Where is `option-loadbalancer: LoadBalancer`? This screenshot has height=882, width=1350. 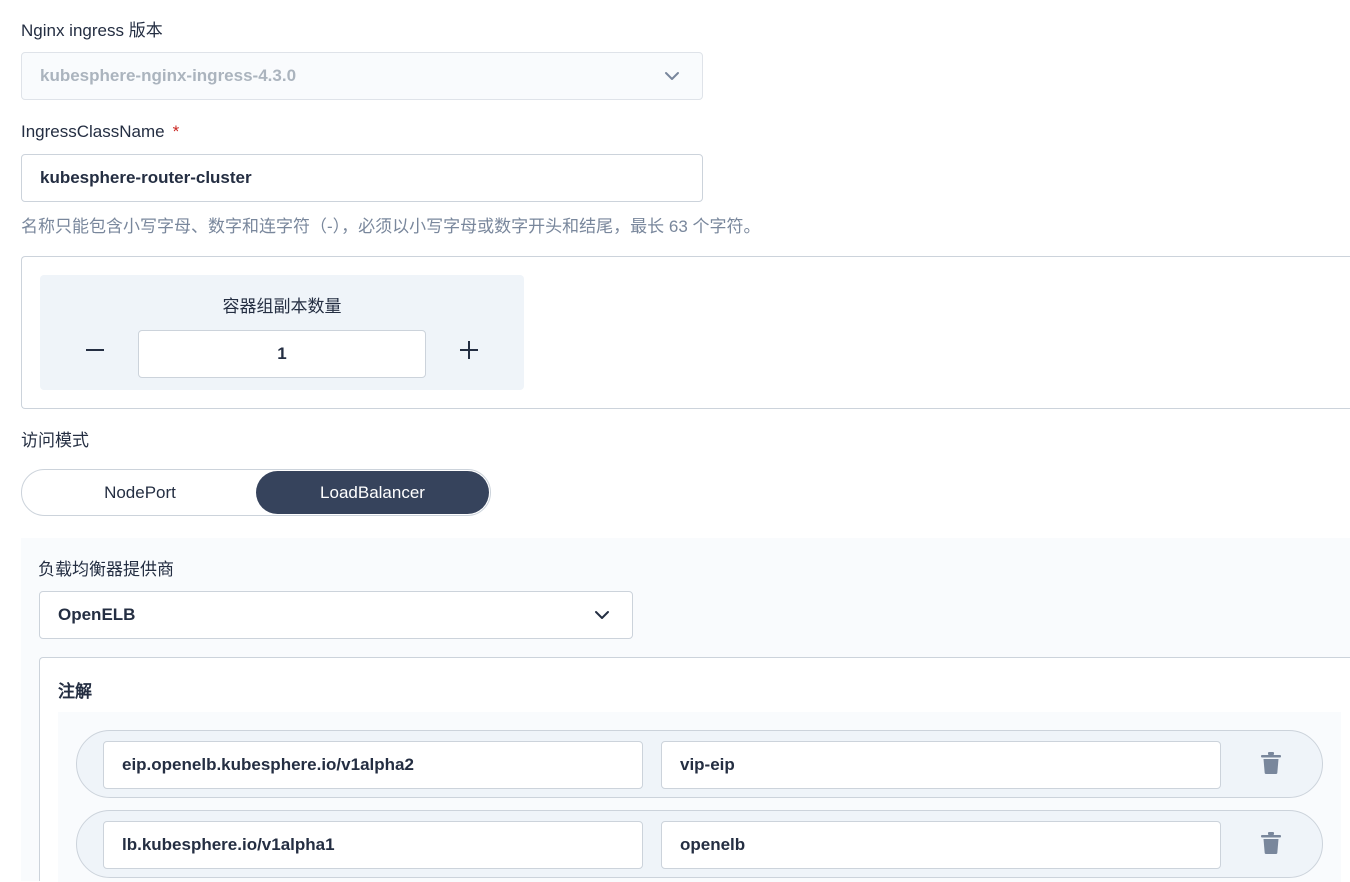 option-loadbalancer: LoadBalancer is located at coordinates (372, 492).